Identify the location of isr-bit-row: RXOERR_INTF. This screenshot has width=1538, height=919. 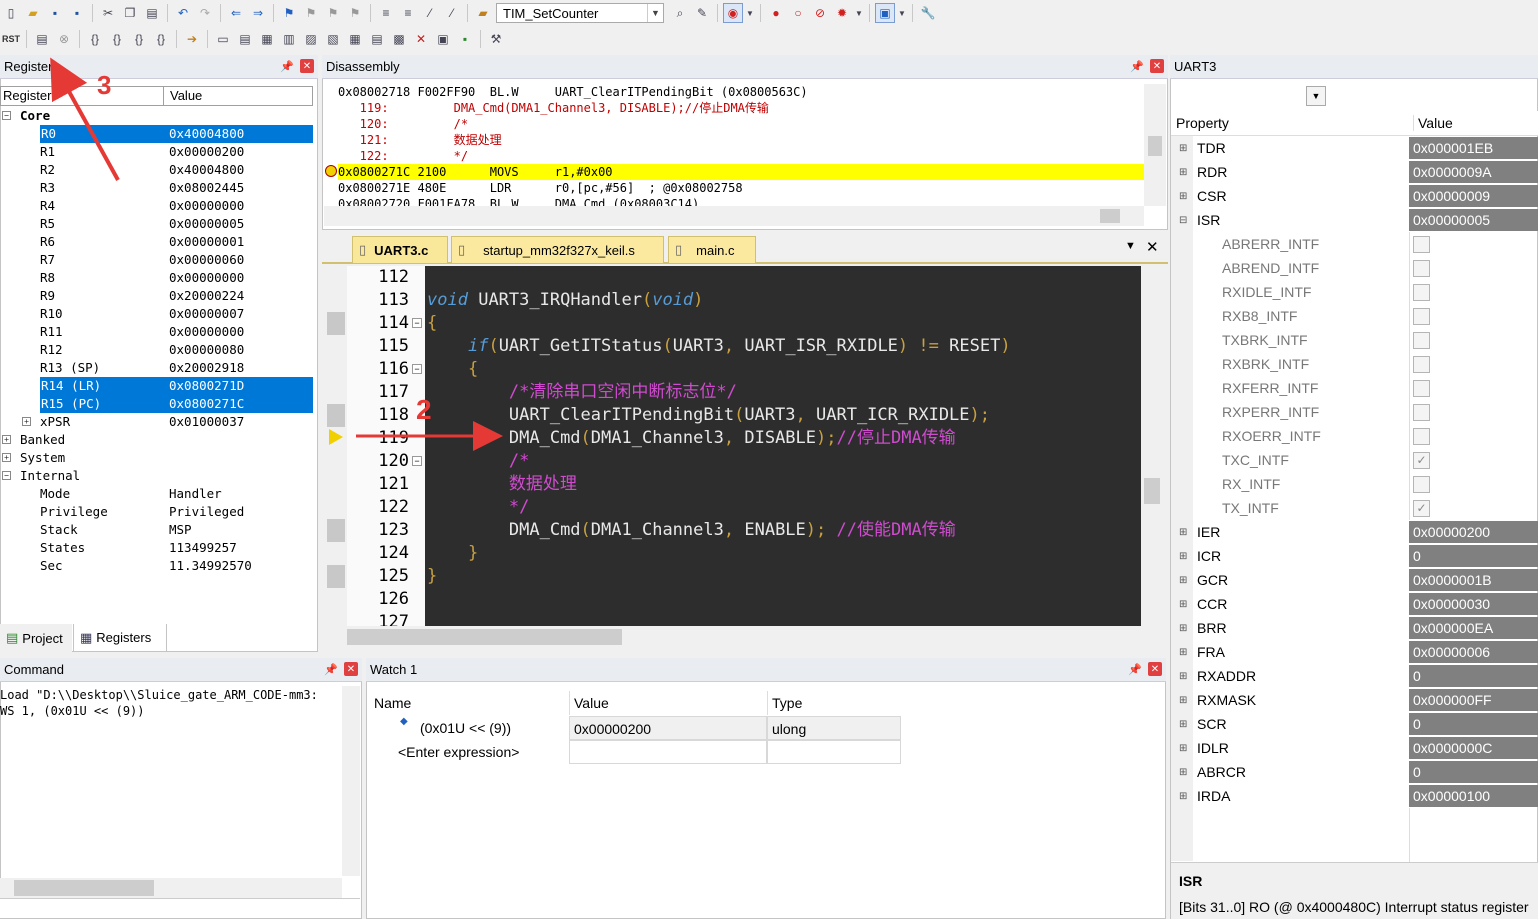
(1354, 436).